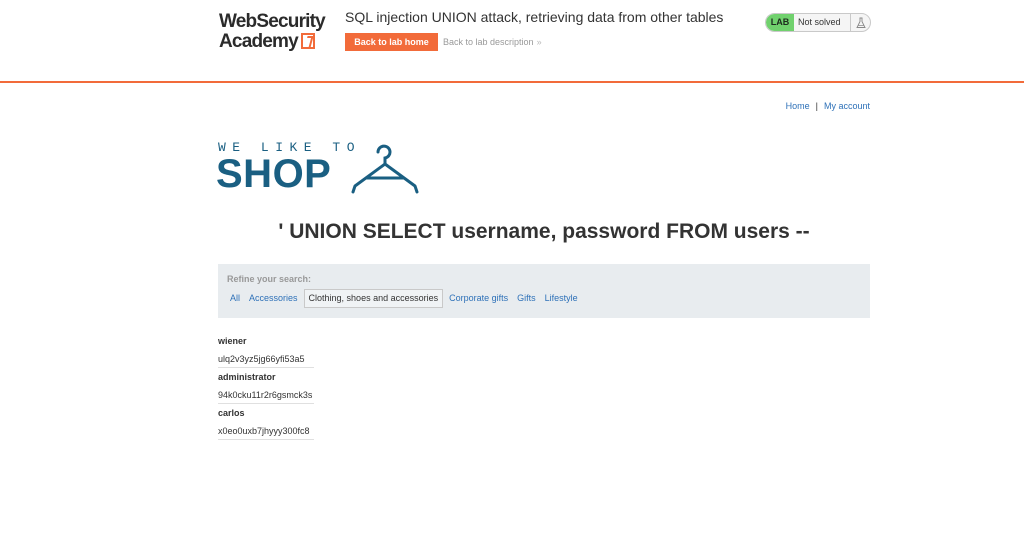 Image resolution: width=1024 pixels, height=552 pixels. I want to click on hanger-icon, so click(385, 169).